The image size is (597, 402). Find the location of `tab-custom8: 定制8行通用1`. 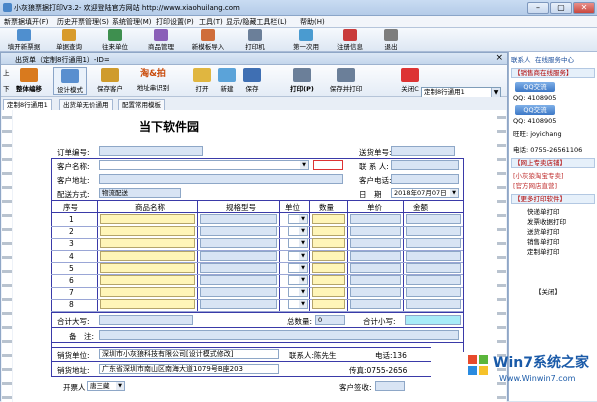

tab-custom8: 定制8行通用1 is located at coordinates (27, 104).